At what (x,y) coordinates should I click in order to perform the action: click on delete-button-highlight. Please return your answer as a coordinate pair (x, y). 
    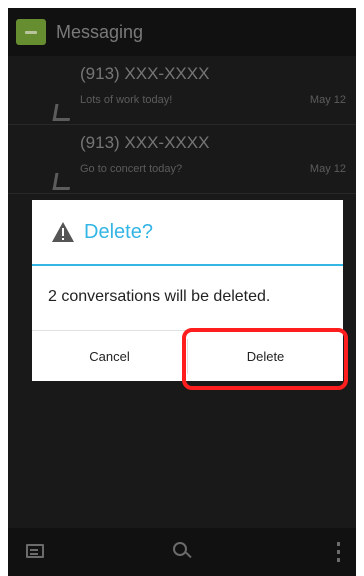
    Looking at the image, I should click on (265, 359).